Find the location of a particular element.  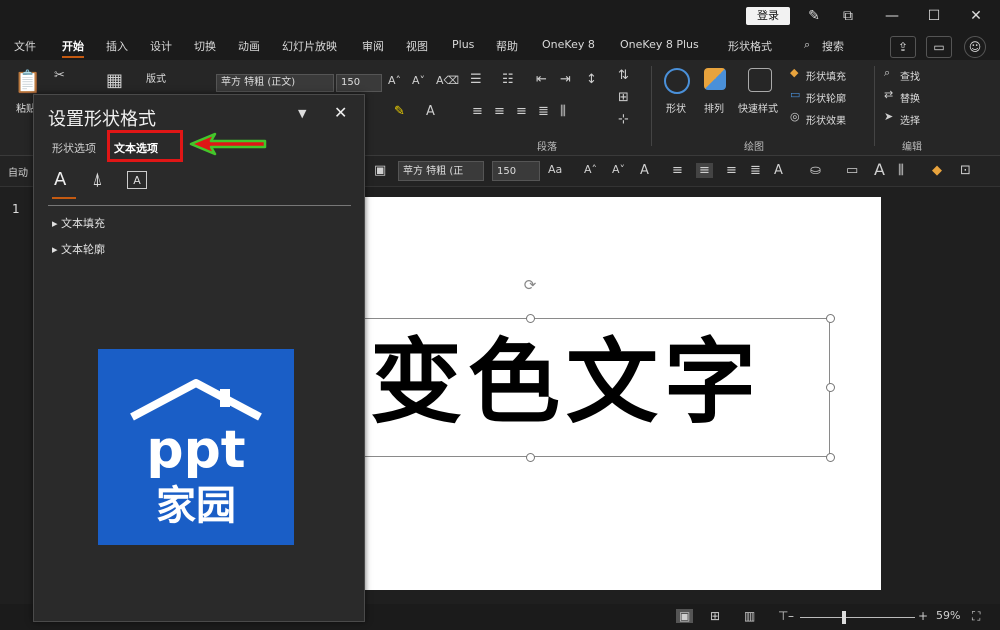

arrange-icon is located at coordinates (715, 79).